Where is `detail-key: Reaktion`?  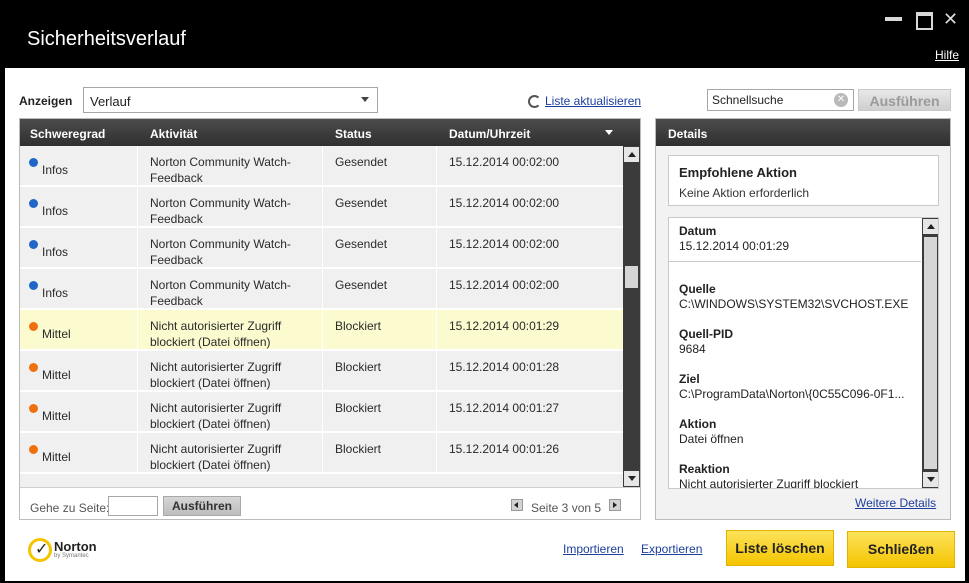
detail-key: Reaktion is located at coordinates (704, 469).